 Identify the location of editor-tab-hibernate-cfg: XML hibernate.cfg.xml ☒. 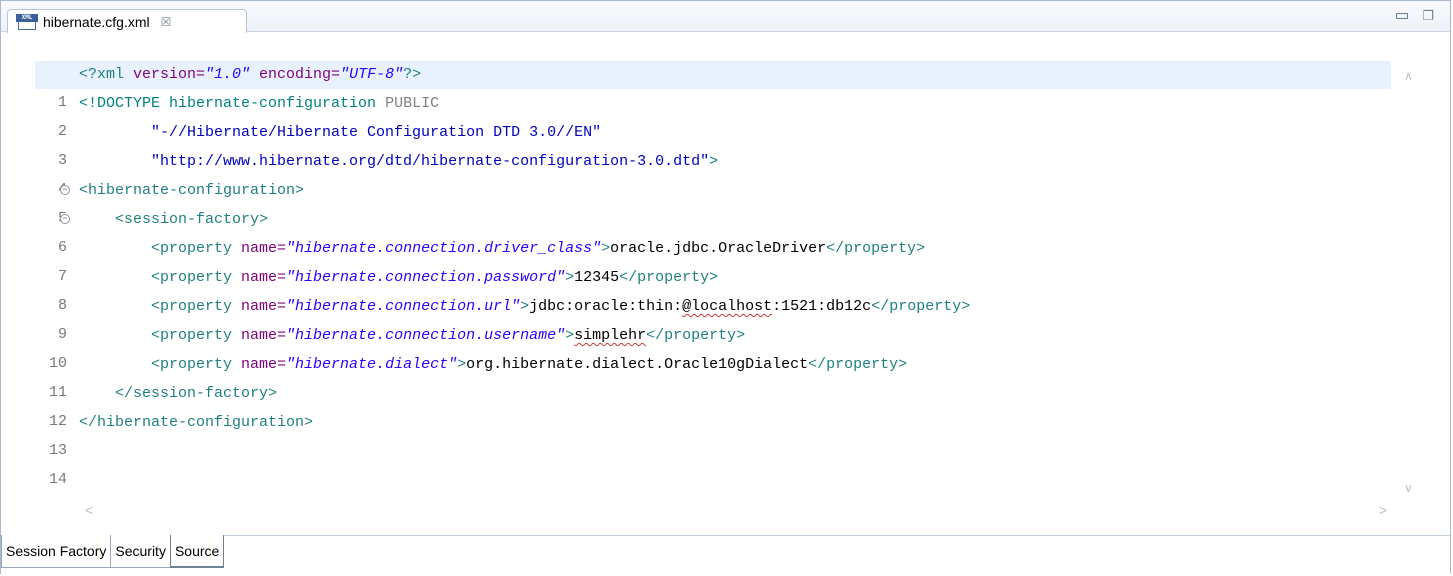
(127, 21).